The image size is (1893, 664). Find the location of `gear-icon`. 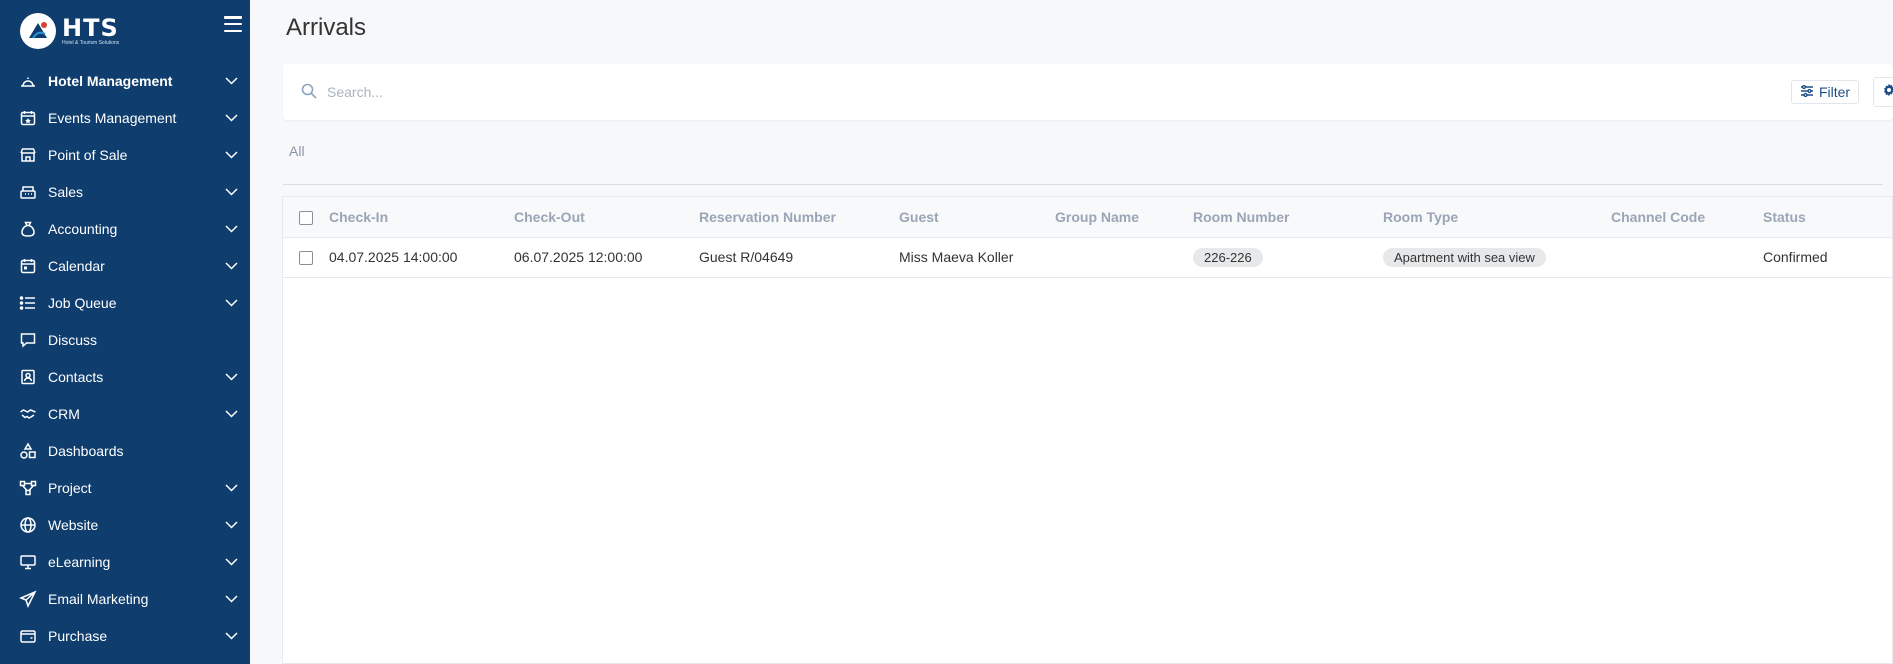

gear-icon is located at coordinates (1887, 92).